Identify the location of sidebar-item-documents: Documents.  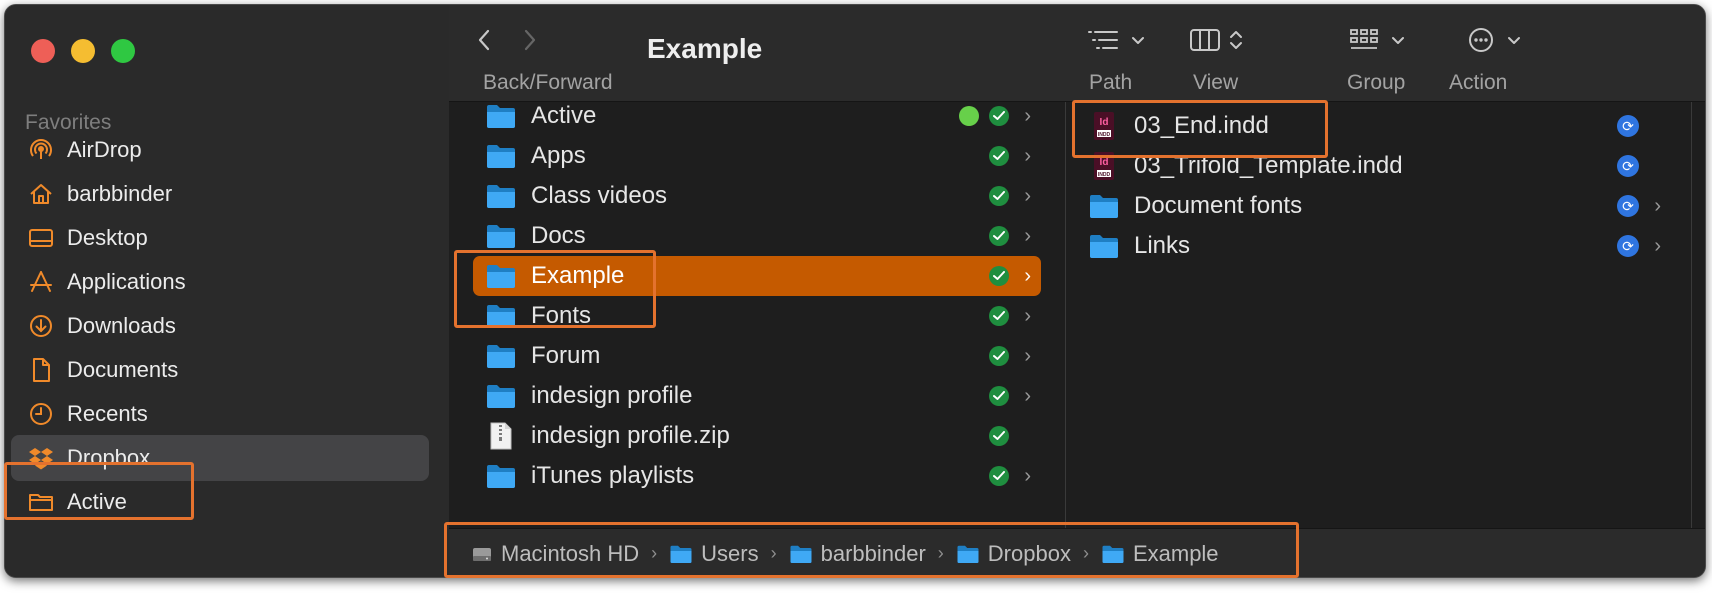
(220, 370).